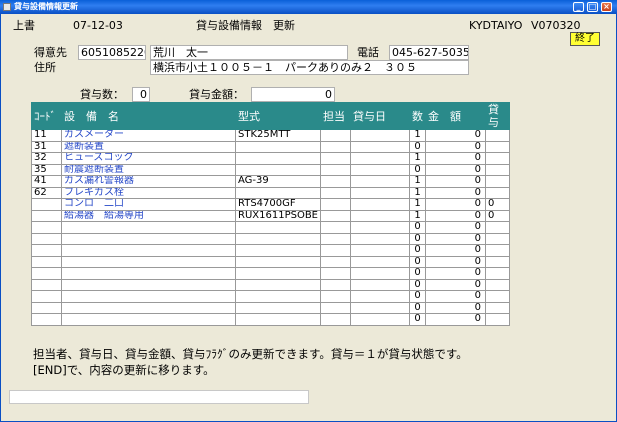 This screenshot has width=617, height=422. I want to click on table-row: 35 耐震遮断装置 0 0, so click(270, 169).